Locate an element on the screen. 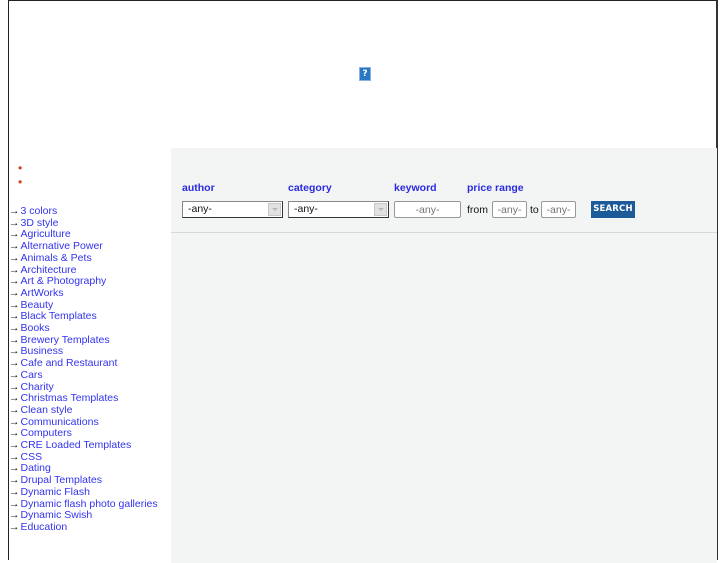  category-link-label: Brewery Templates is located at coordinates (65, 340).